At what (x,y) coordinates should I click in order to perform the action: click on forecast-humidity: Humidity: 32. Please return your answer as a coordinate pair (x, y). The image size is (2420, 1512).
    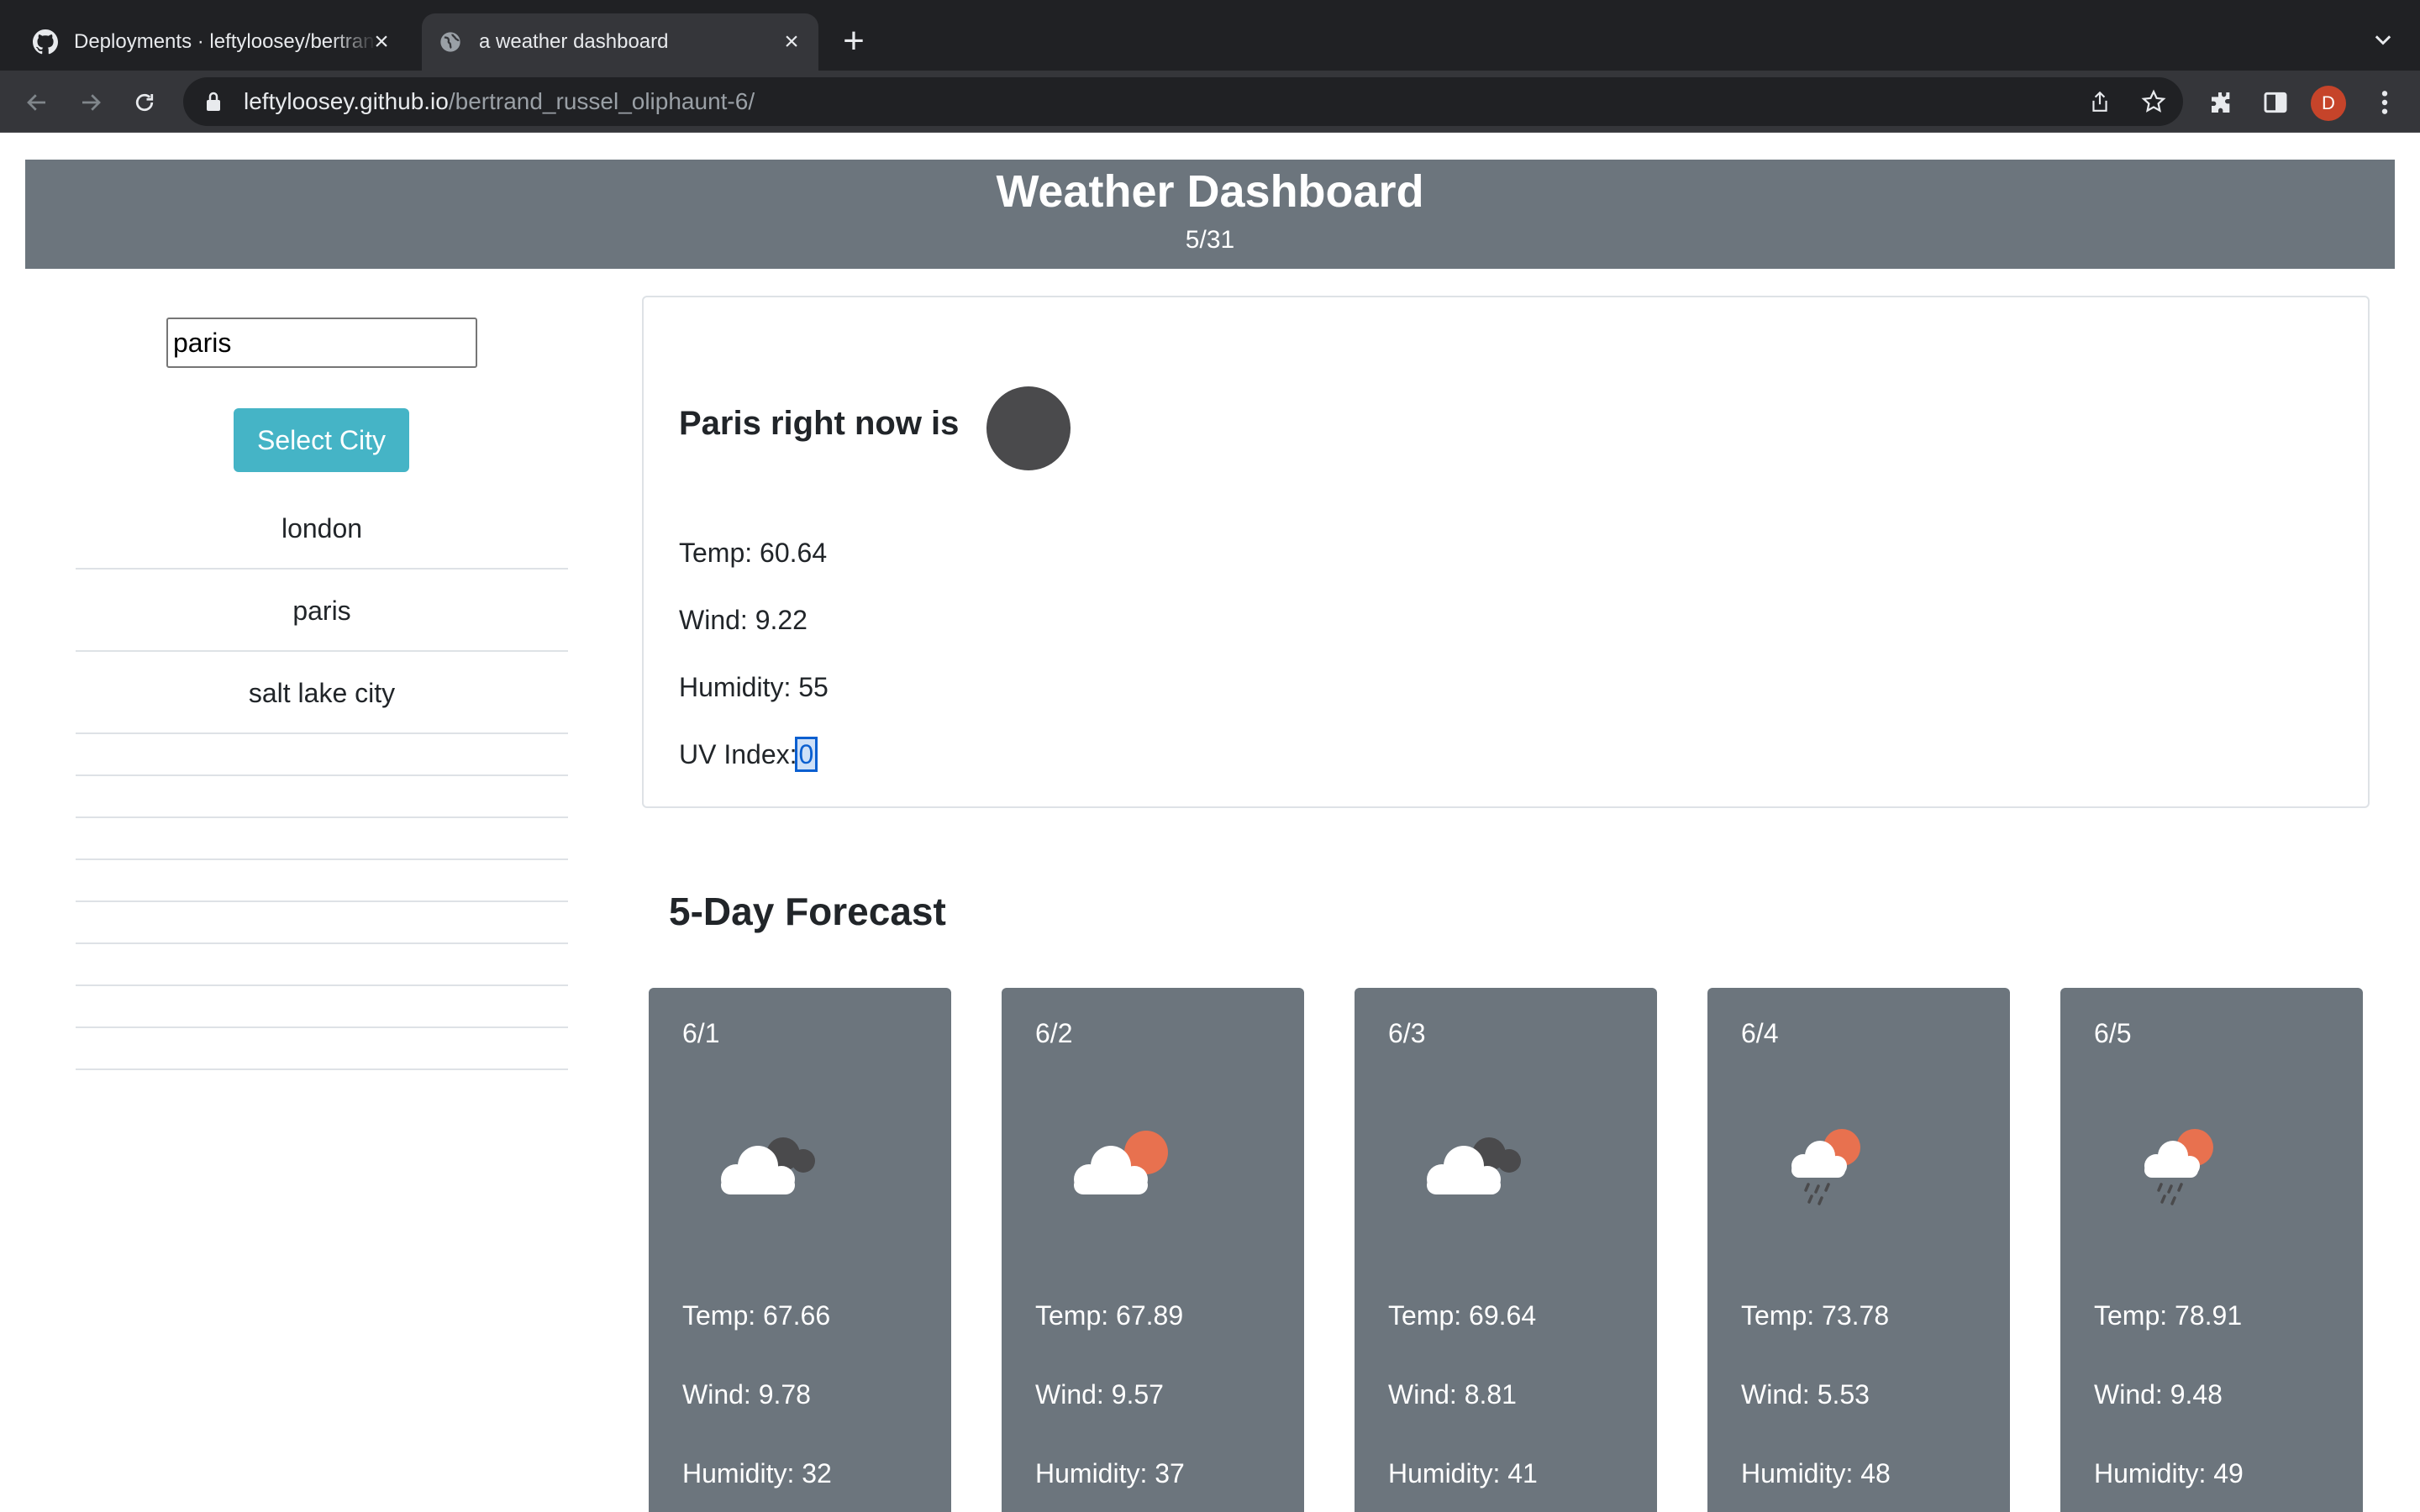
    Looking at the image, I should click on (757, 1473).